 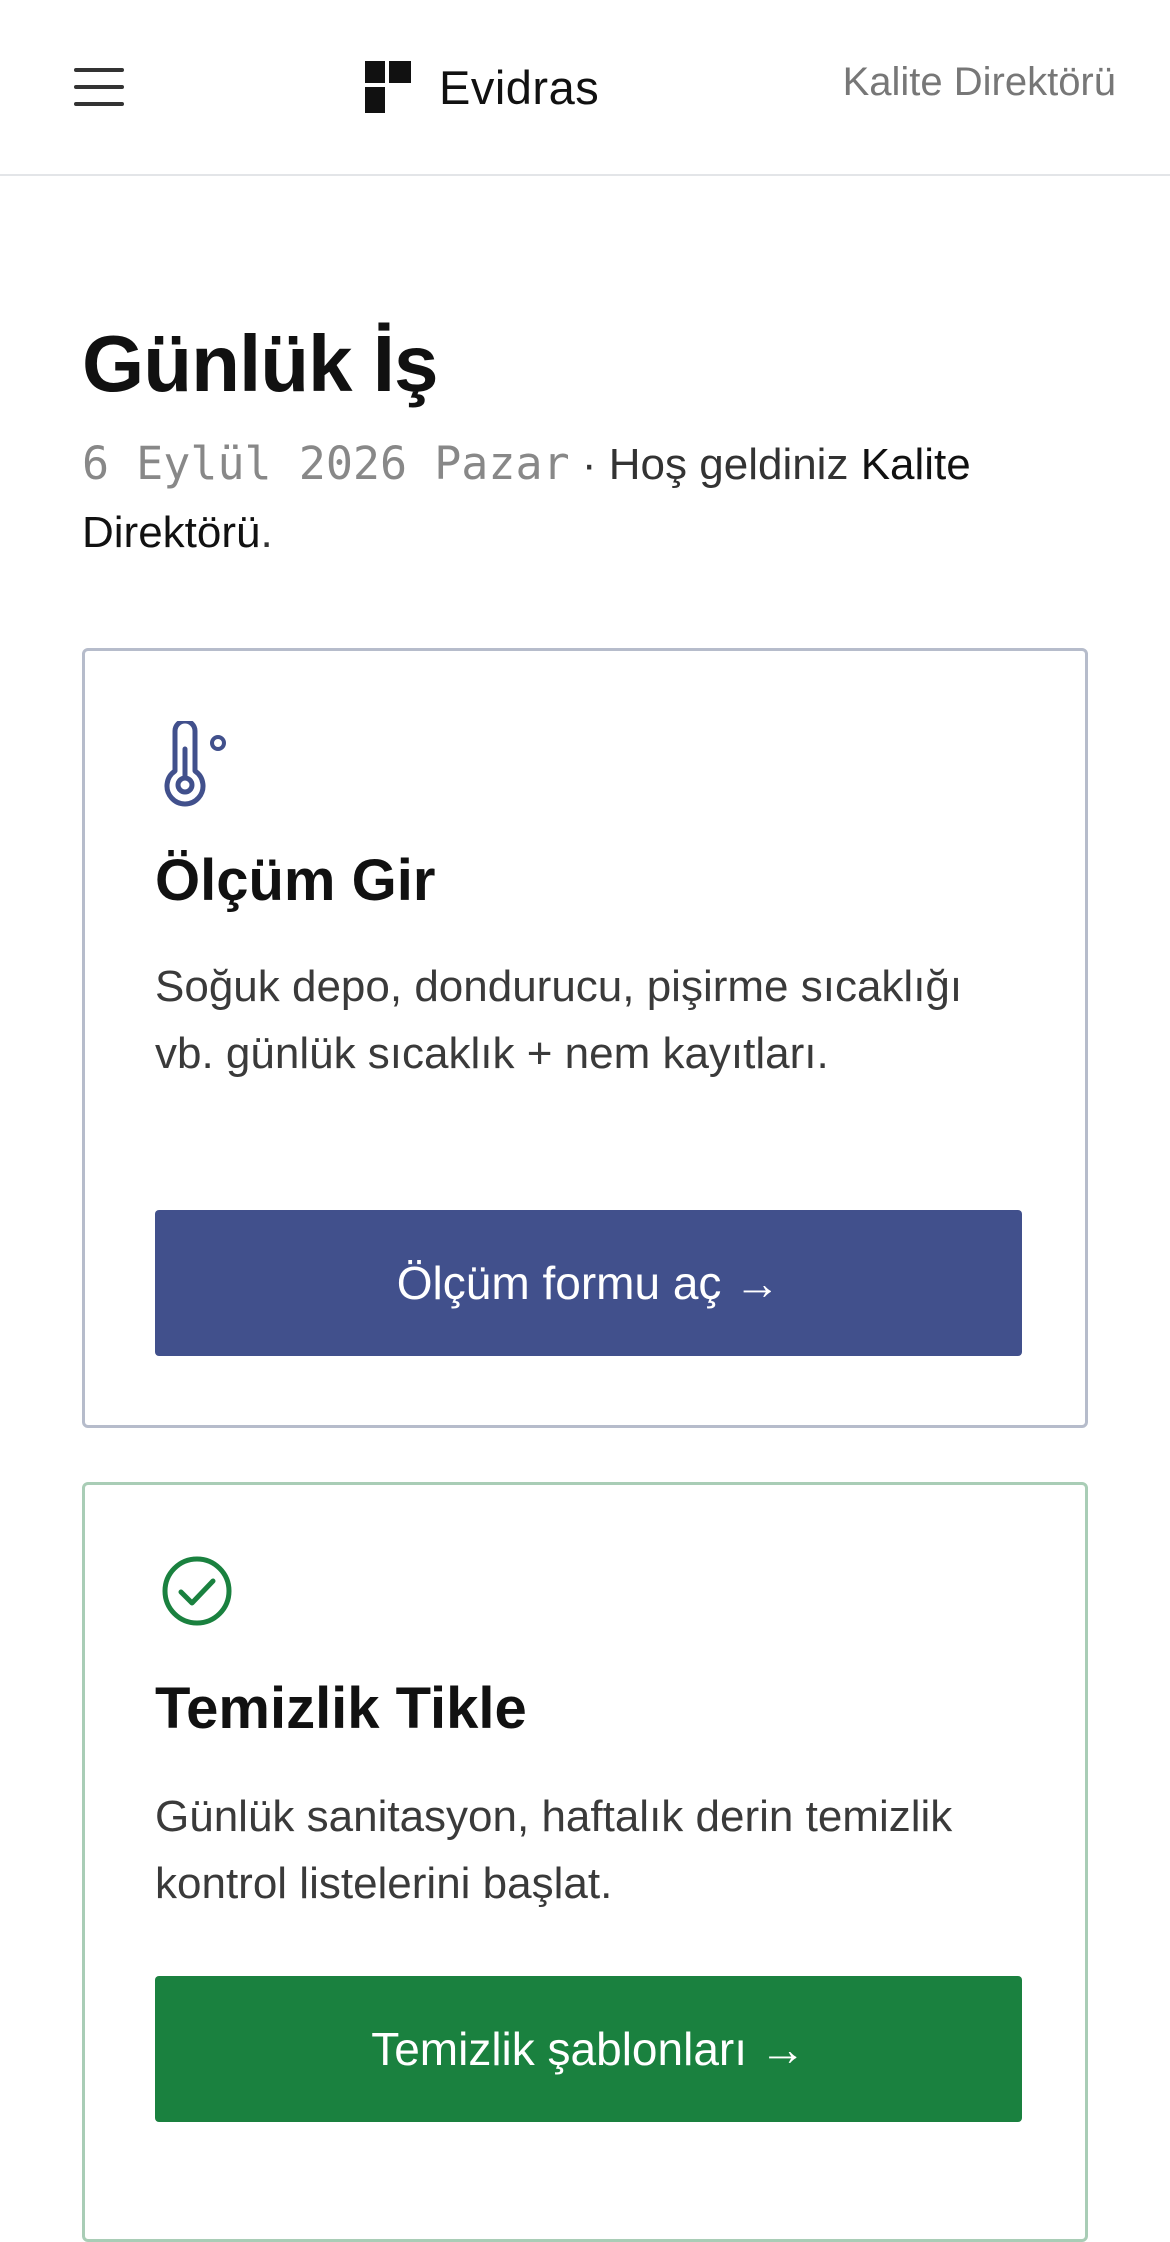 I want to click on card-title: Temizlik Tikle, so click(x=341, y=1708).